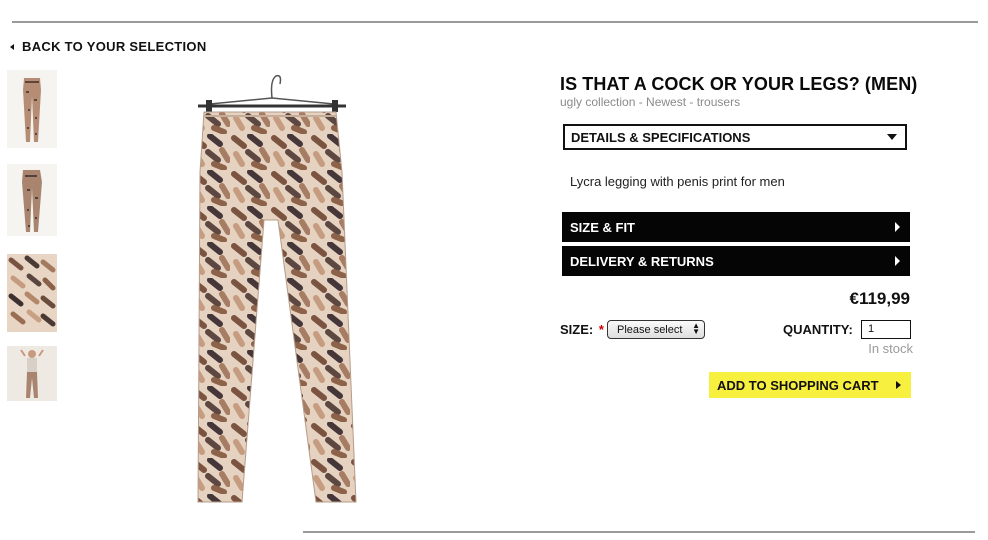  What do you see at coordinates (114, 46) in the screenshot?
I see `back-link-label: BACK TO YOUR SELECTION` at bounding box center [114, 46].